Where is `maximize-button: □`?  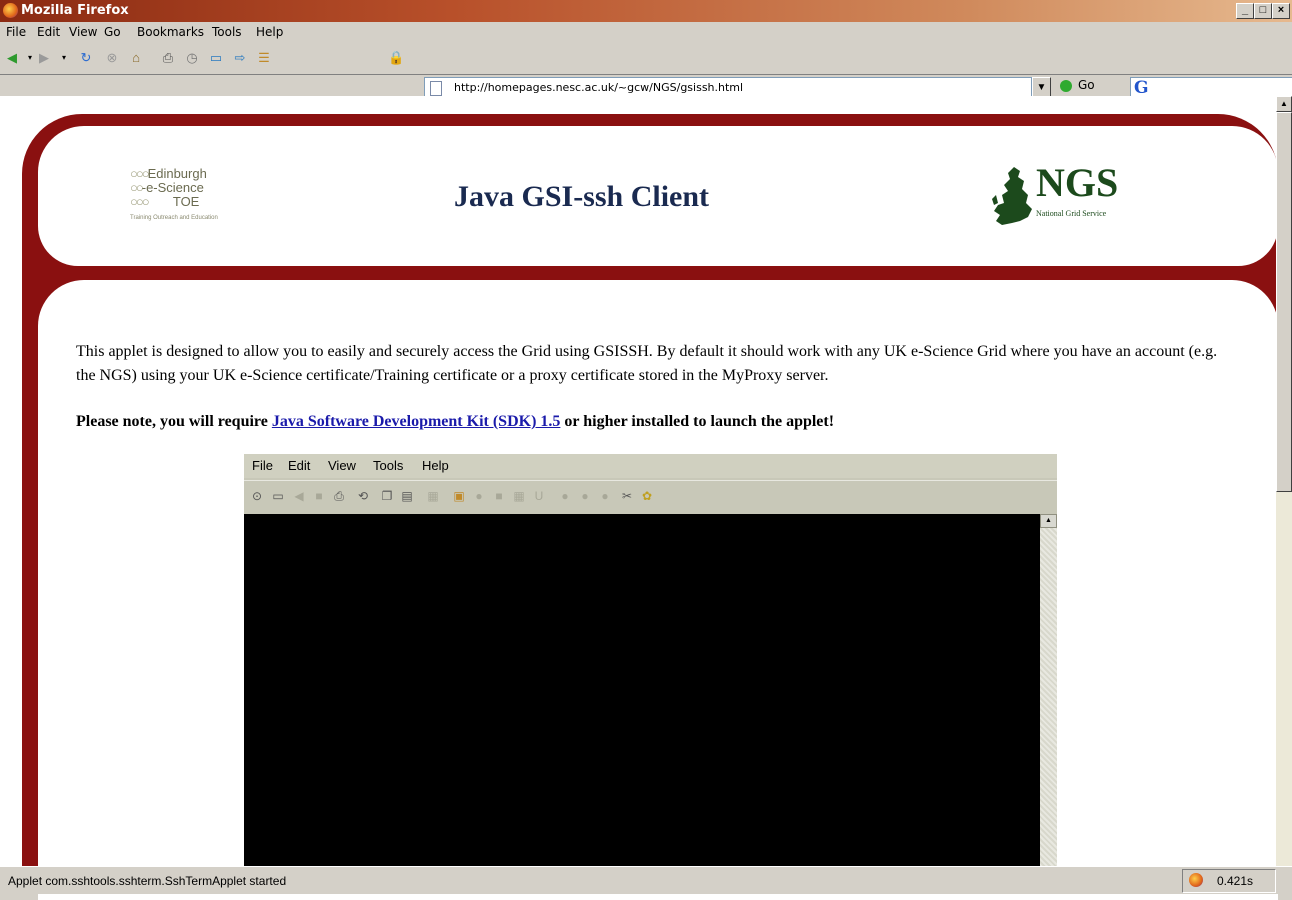 maximize-button: □ is located at coordinates (1263, 11).